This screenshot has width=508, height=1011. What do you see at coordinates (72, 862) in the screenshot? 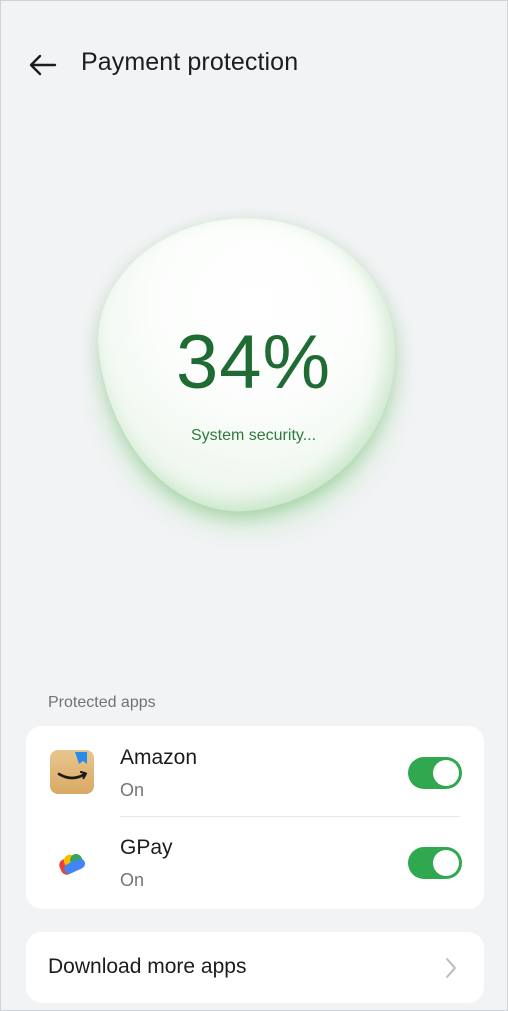
I see `gpay-app-icon` at bounding box center [72, 862].